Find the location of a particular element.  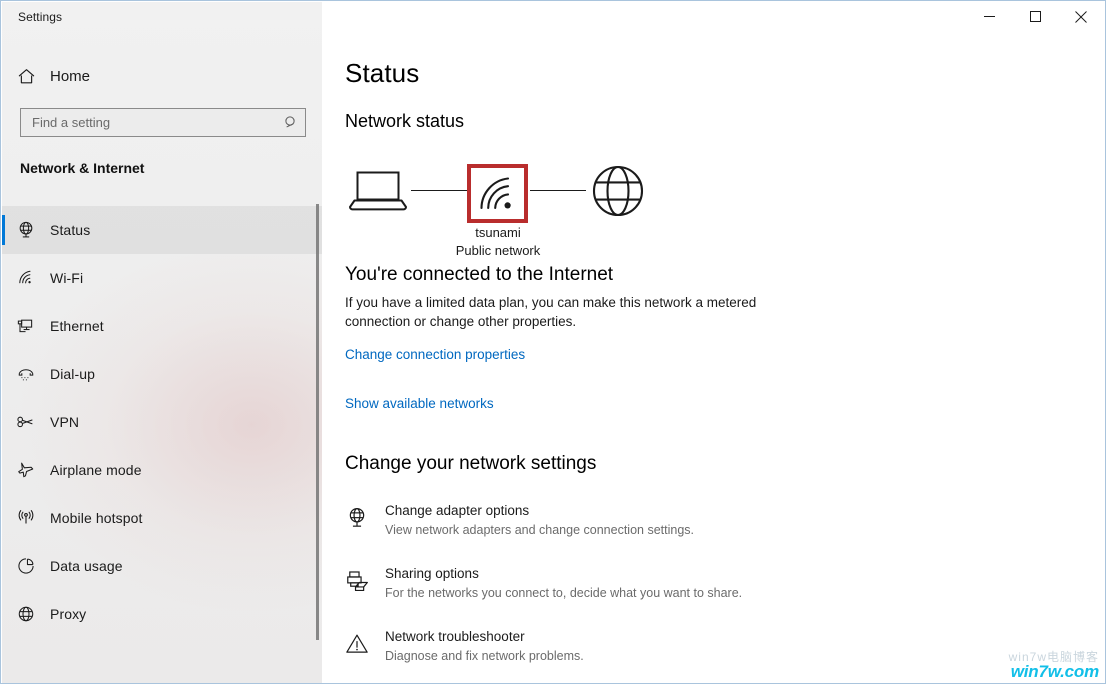

wifi-signal-icon is located at coordinates (495, 192).